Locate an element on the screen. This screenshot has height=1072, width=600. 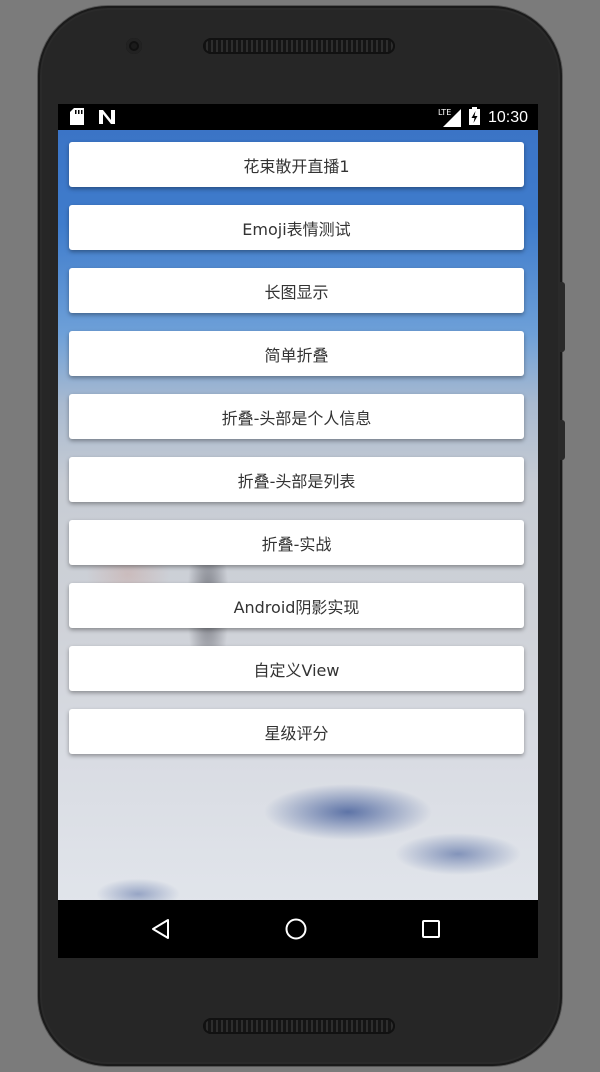
battery-charging-icon is located at coordinates (474, 118).